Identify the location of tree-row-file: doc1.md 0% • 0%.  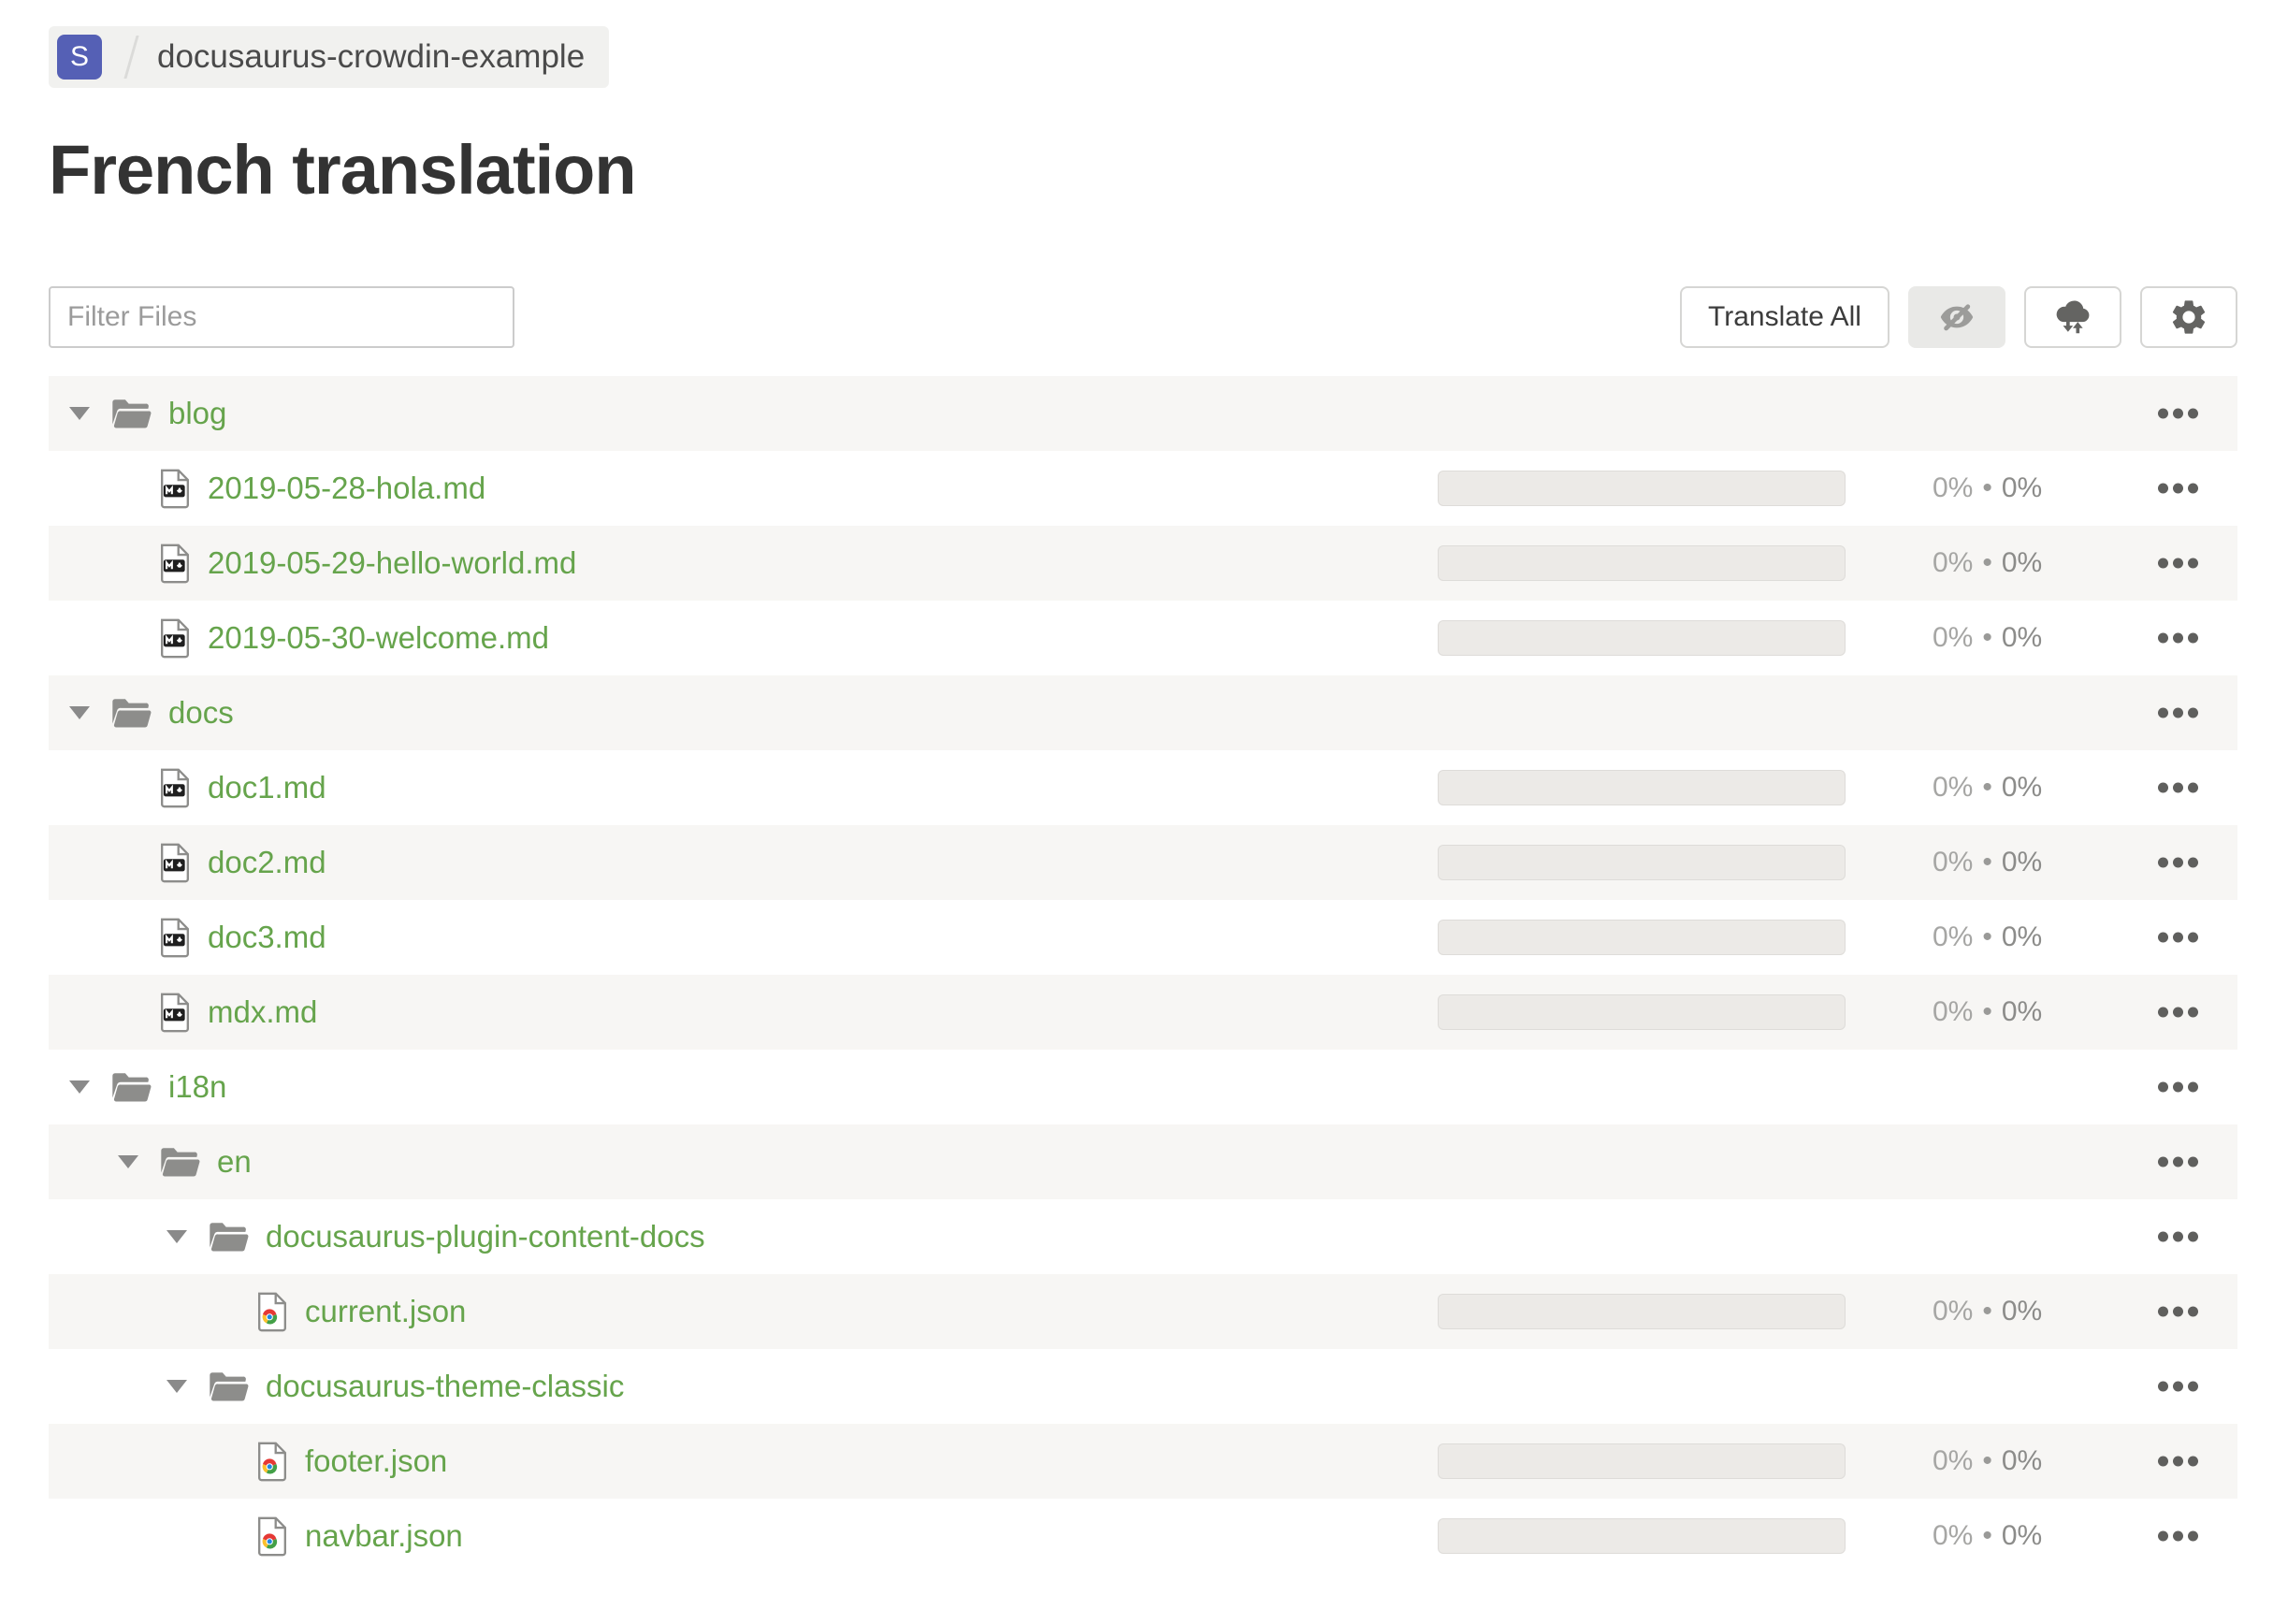
(1143, 787).